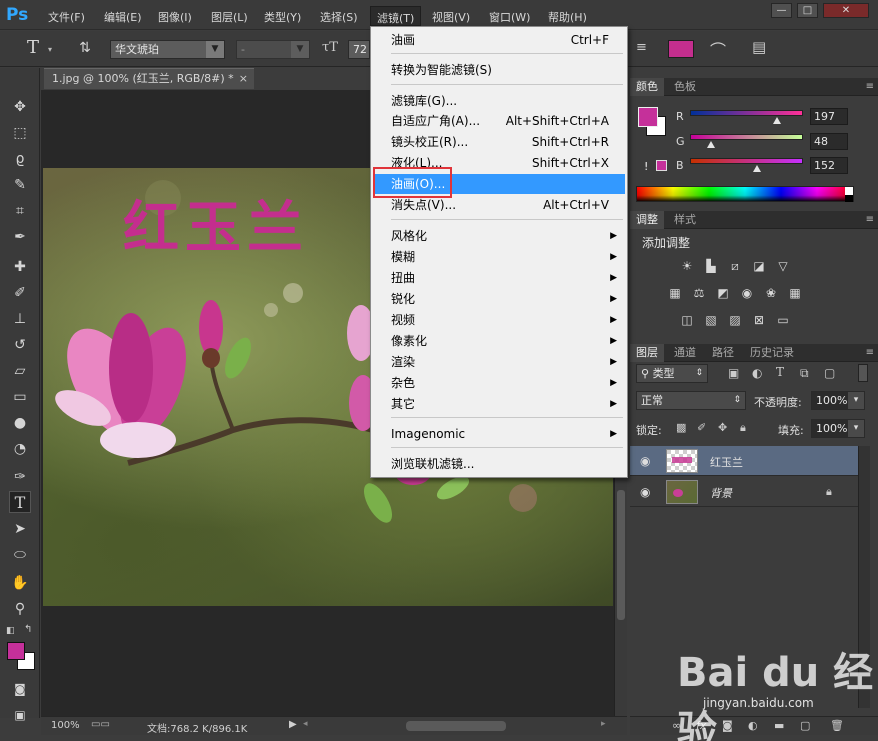 The image size is (878, 741). I want to click on b-slider-knob, so click(757, 168).